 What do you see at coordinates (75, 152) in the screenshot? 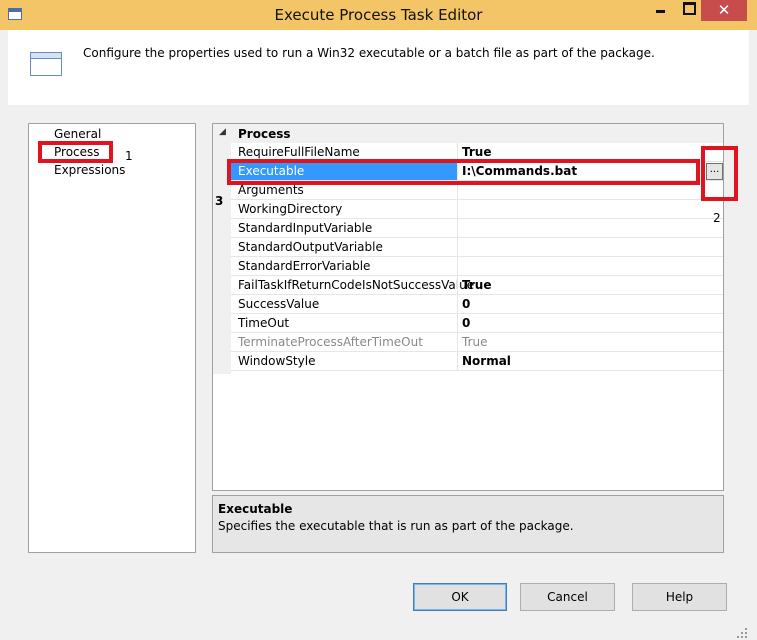
I see `annotation-box-process` at bounding box center [75, 152].